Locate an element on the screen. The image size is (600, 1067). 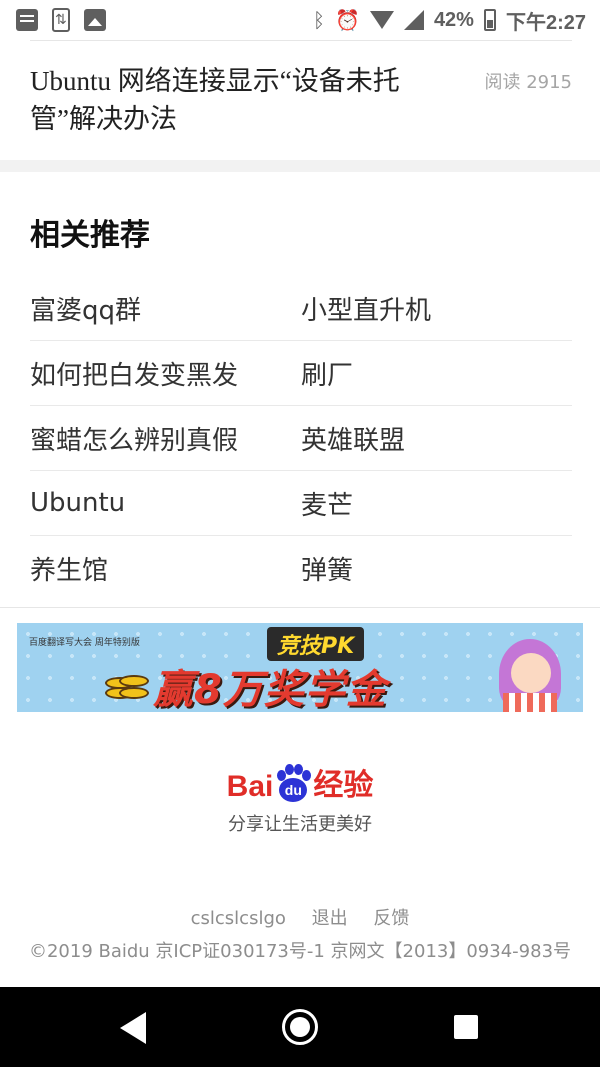
banner-tag: 竞技PK is located at coordinates (316, 644).